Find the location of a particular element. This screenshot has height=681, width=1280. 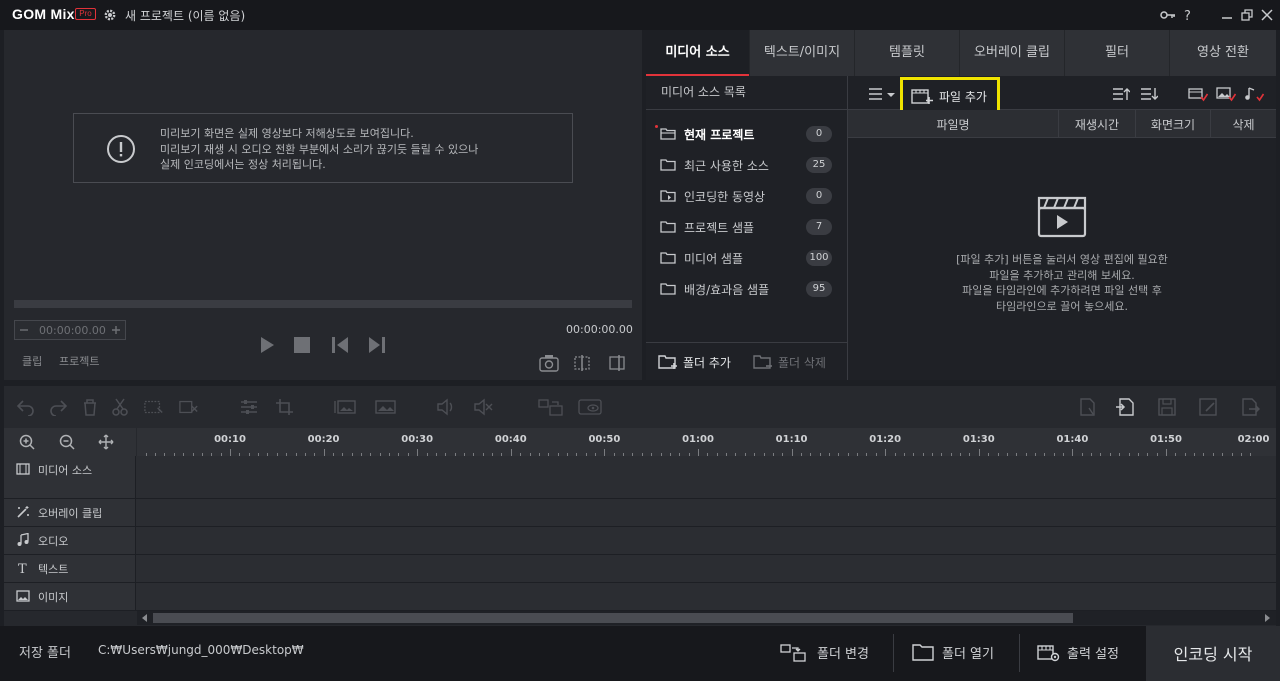

mute-icon is located at coordinates (483, 407).